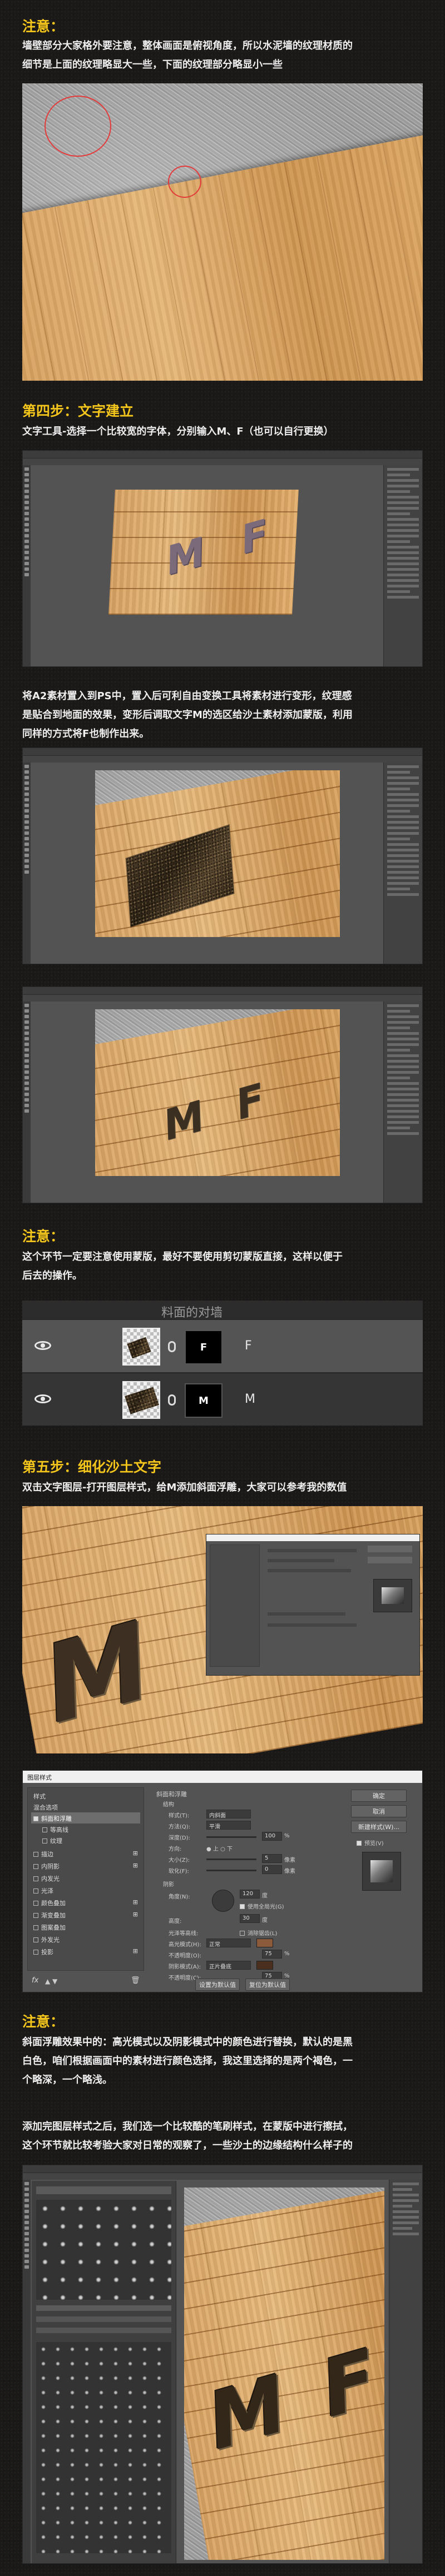 Image resolution: width=445 pixels, height=2576 pixels. What do you see at coordinates (54, 1903) in the screenshot?
I see `style-item-color-overlay-label: 颜色叠加` at bounding box center [54, 1903].